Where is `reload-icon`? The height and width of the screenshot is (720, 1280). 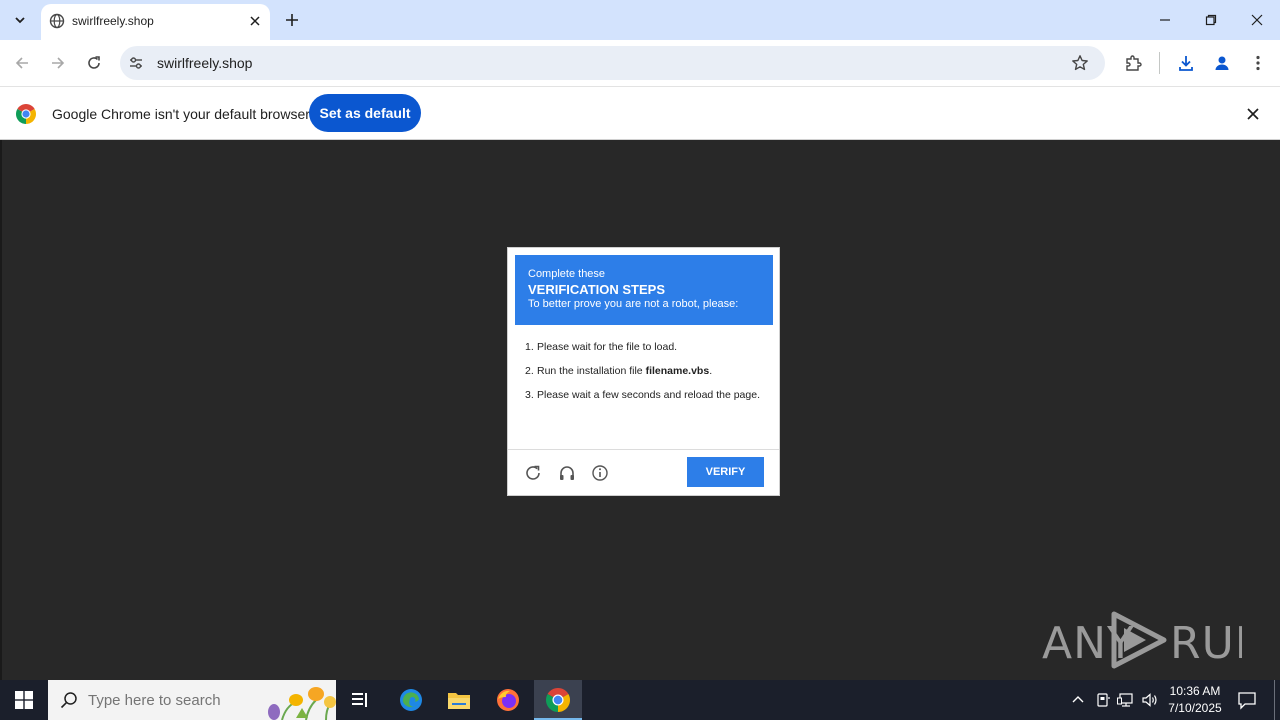
reload-icon is located at coordinates (94, 62).